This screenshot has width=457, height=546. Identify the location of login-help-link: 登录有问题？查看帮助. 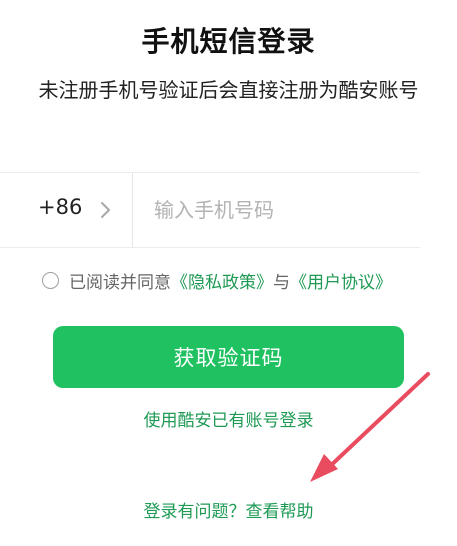
(228, 509).